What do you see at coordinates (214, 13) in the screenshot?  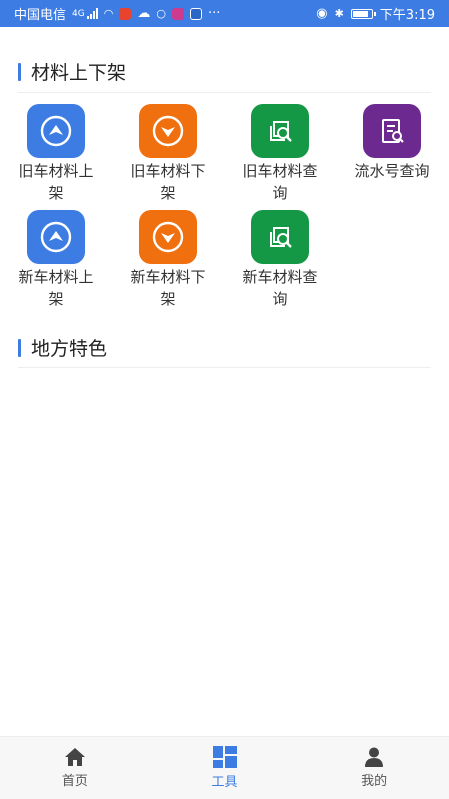 I see `more-icon: ···` at bounding box center [214, 13].